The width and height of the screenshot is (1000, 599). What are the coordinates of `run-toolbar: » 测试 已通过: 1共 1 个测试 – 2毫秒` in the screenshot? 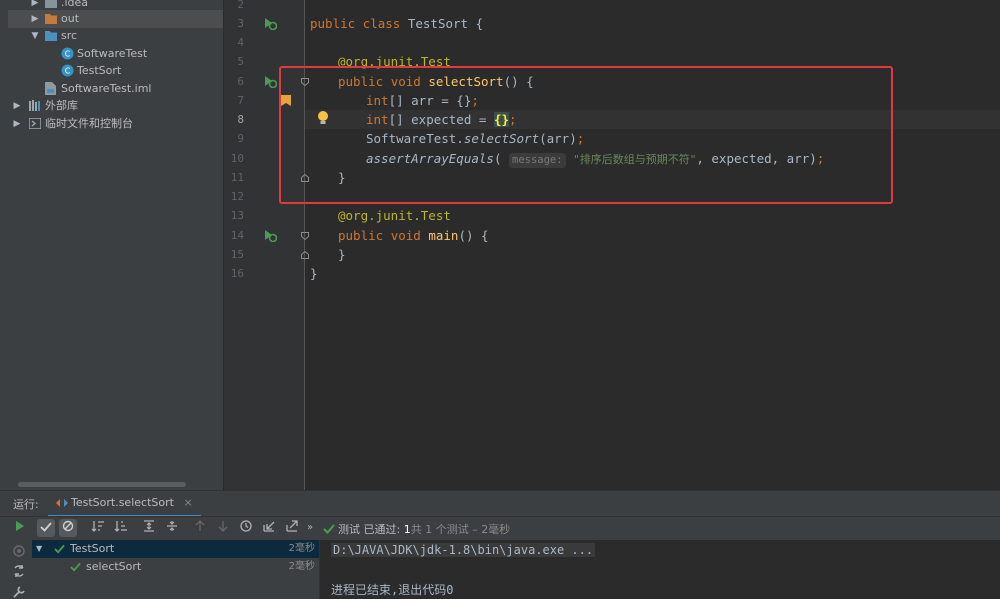 It's located at (500, 527).